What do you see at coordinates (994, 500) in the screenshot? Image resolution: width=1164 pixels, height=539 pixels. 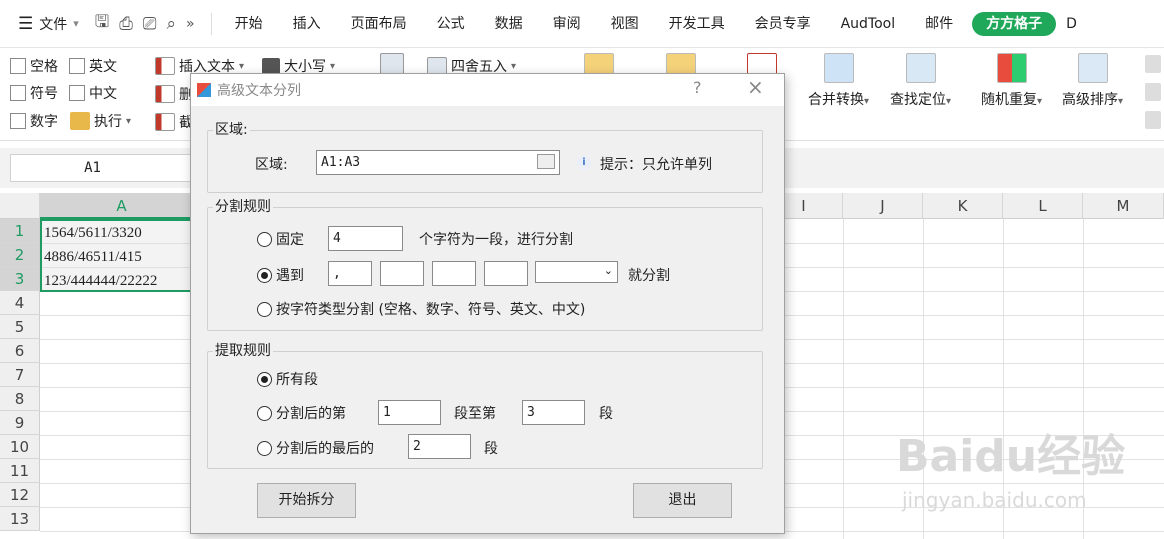 I see `watermark-url: jingyan.baidu.com` at bounding box center [994, 500].